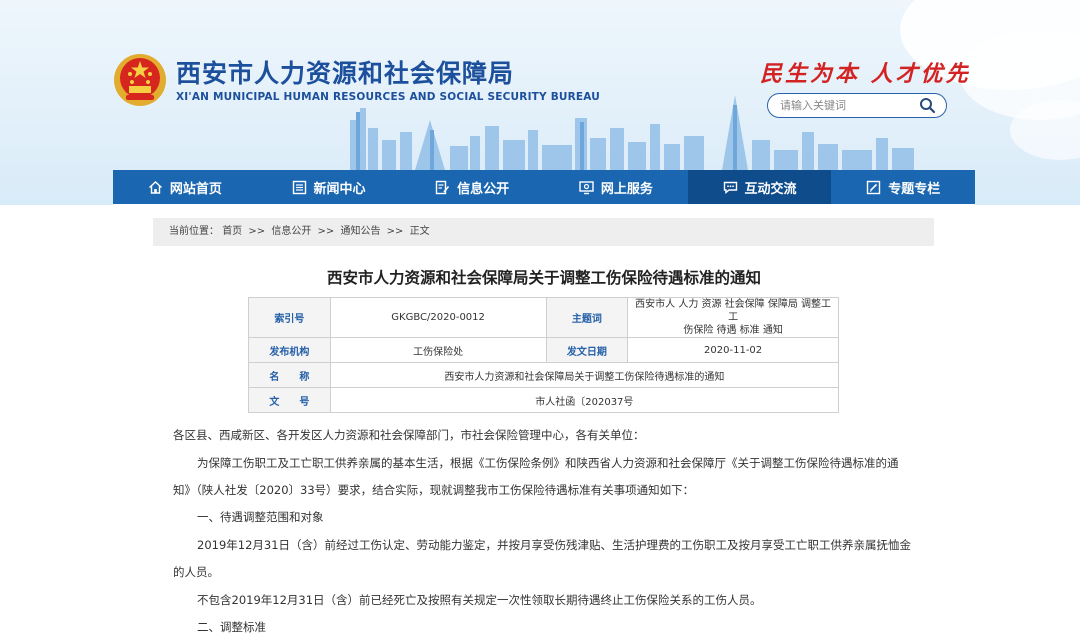  I want to click on slogan: 民生为本 人才优先, so click(865, 74).